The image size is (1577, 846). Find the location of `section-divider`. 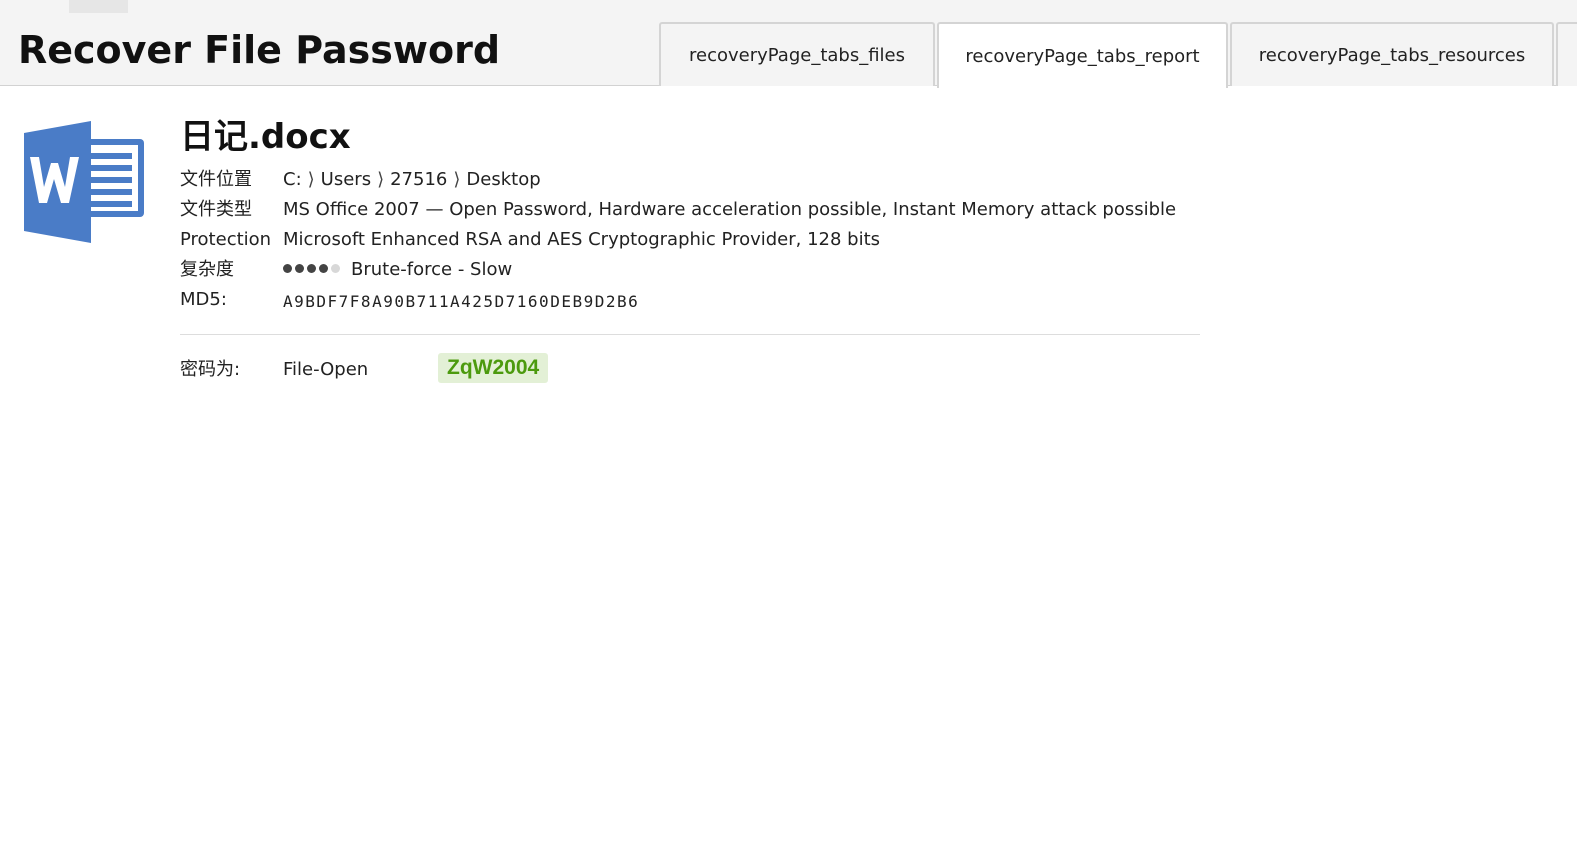

section-divider is located at coordinates (690, 334).